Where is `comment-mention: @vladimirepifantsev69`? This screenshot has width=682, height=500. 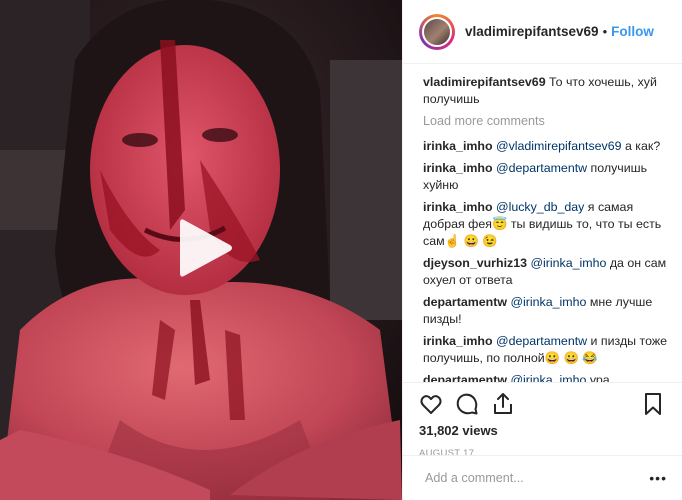 comment-mention: @vladimirepifantsev69 is located at coordinates (559, 146).